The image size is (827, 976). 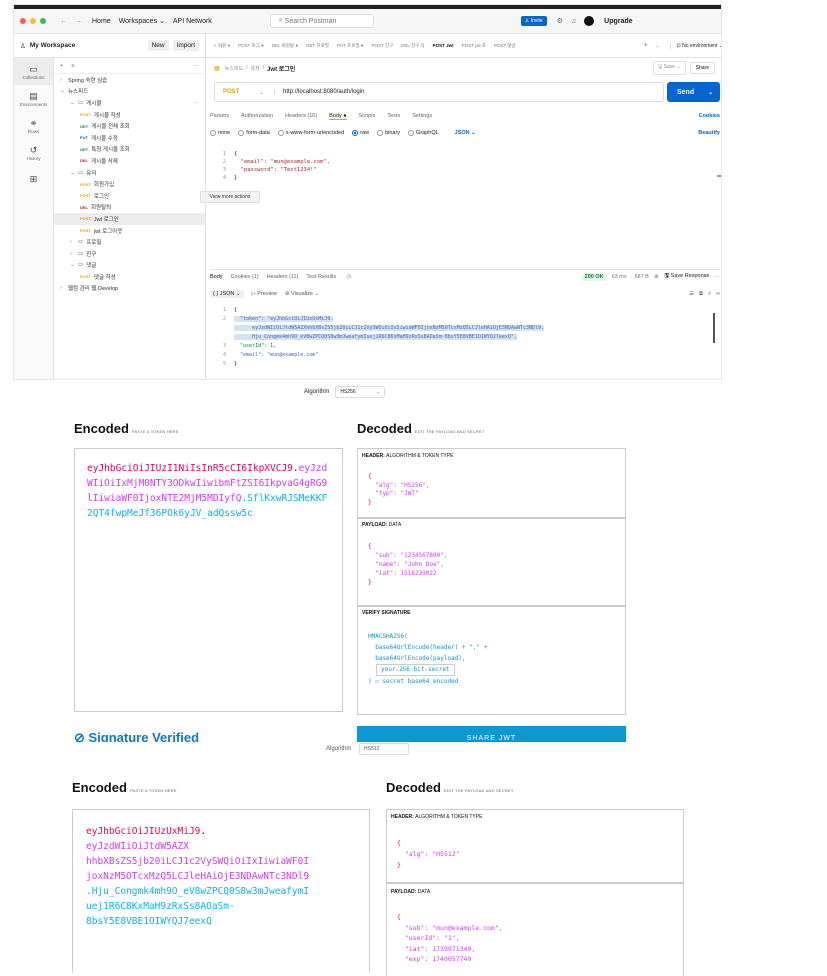 I want to click on send-button: Send ⌄, so click(x=693, y=92).